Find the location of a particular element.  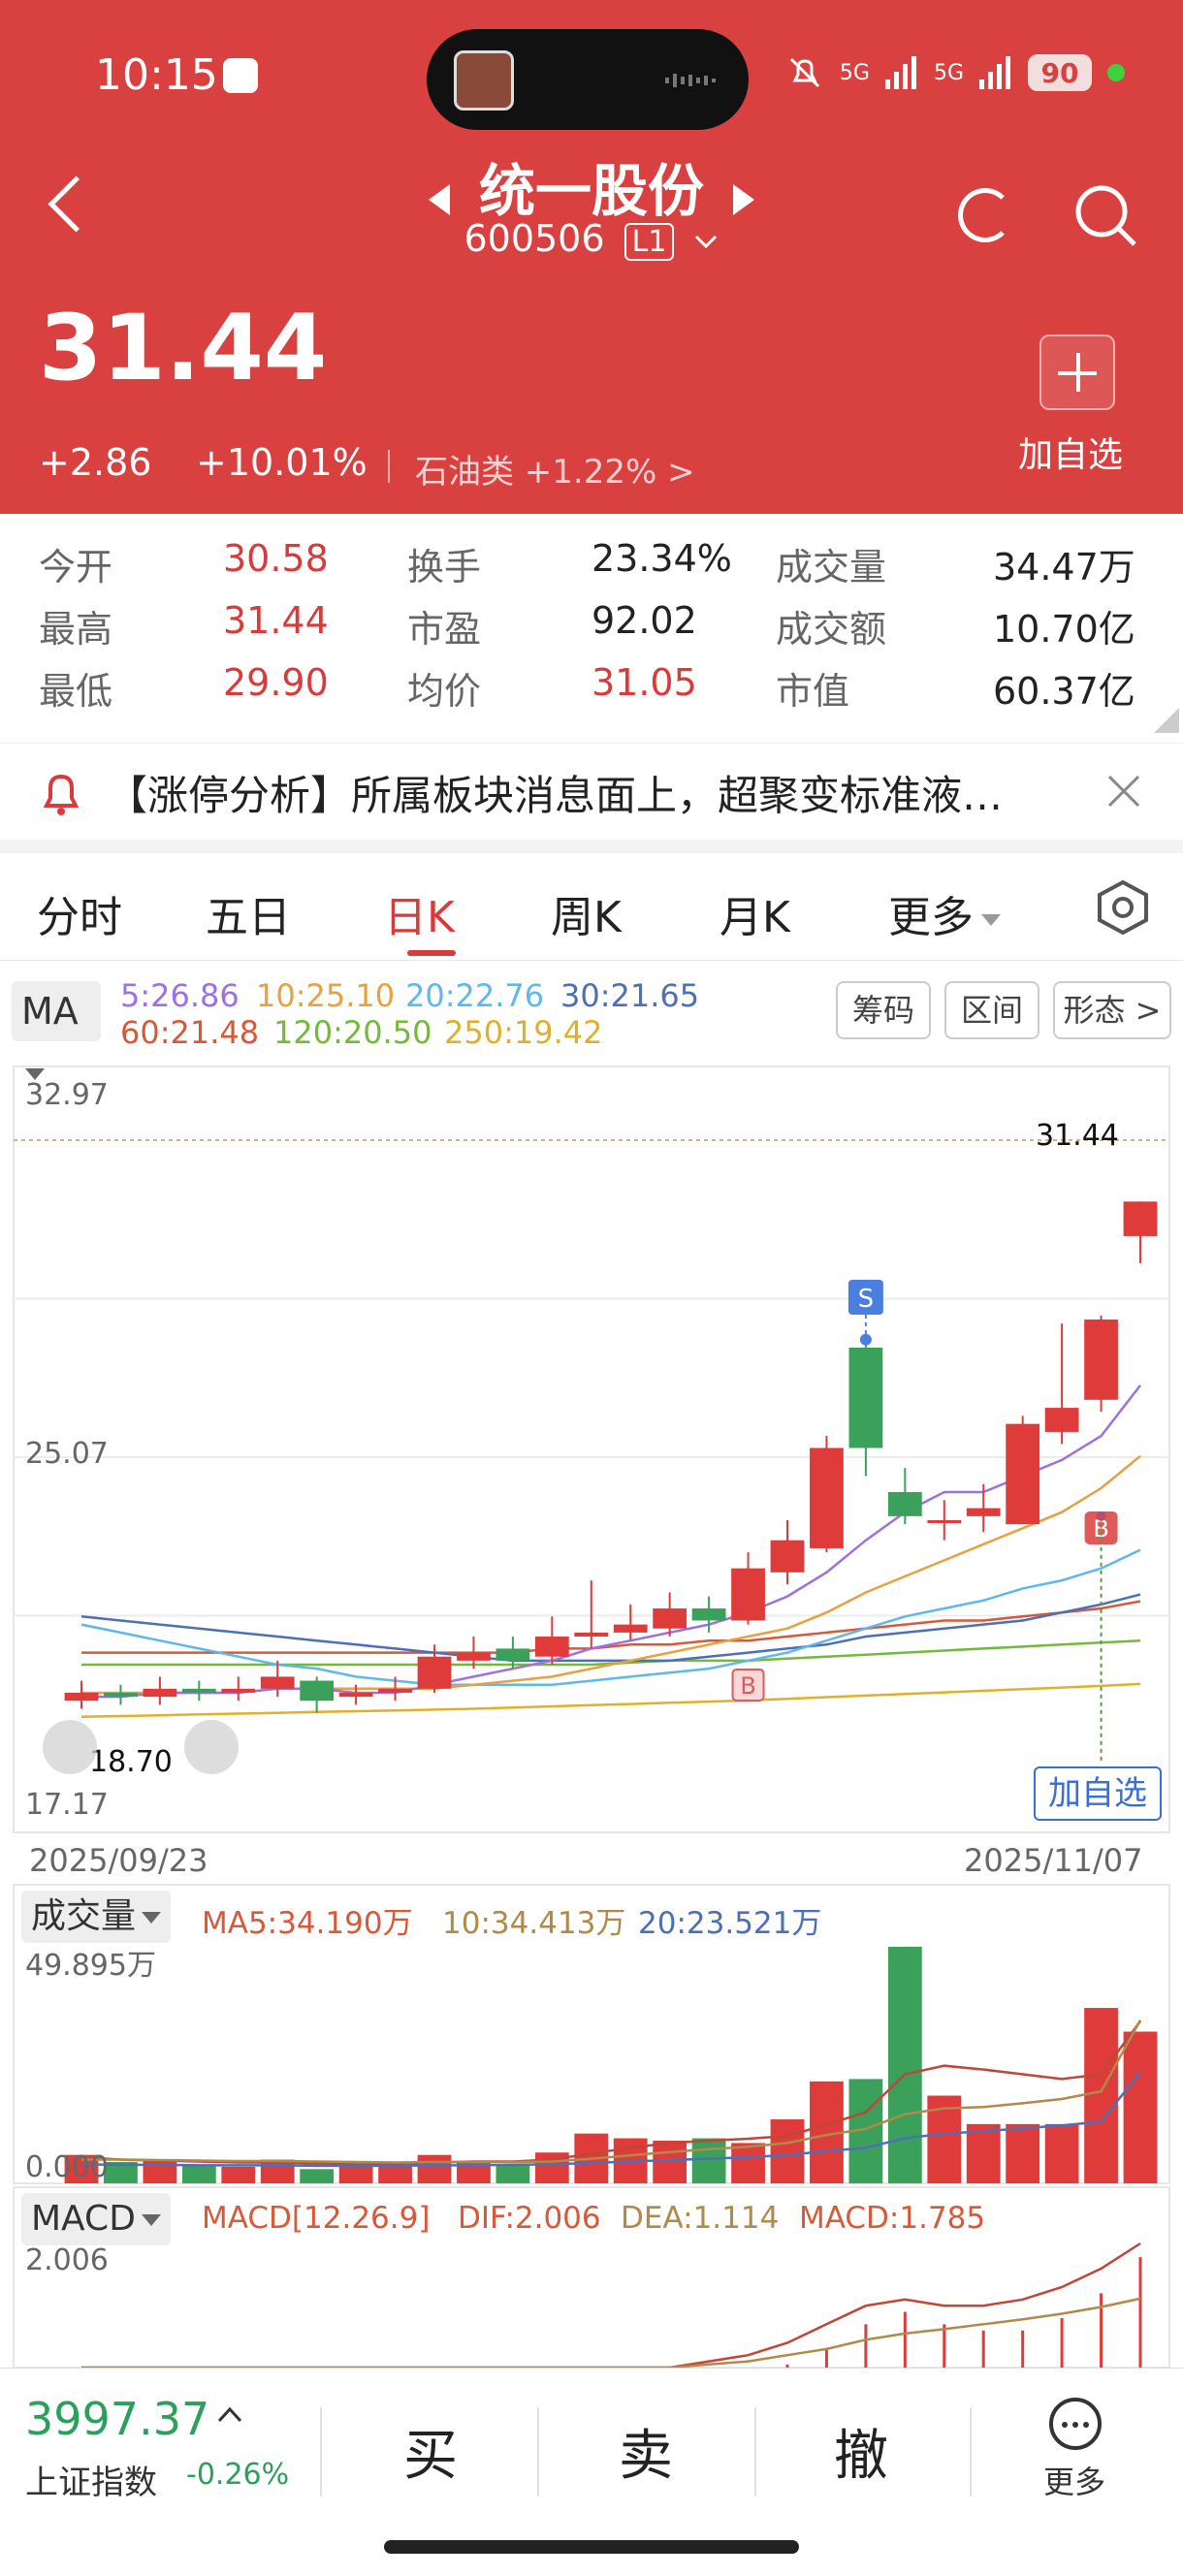

status-time: 10:15 is located at coordinates (156, 75).